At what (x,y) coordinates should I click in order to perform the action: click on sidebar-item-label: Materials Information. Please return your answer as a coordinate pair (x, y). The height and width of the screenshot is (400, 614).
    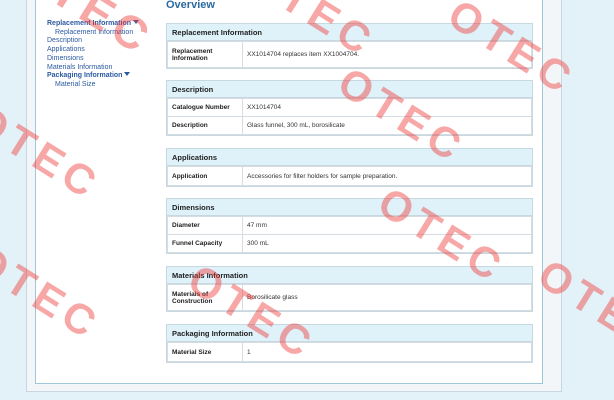
    Looking at the image, I should click on (80, 67).